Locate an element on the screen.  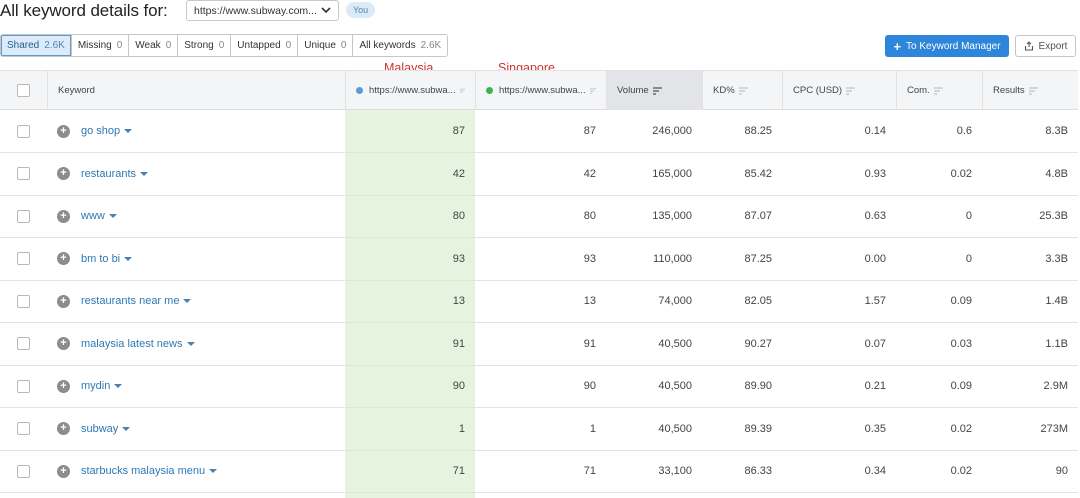
kd-value: 85.42 is located at coordinates (758, 173).